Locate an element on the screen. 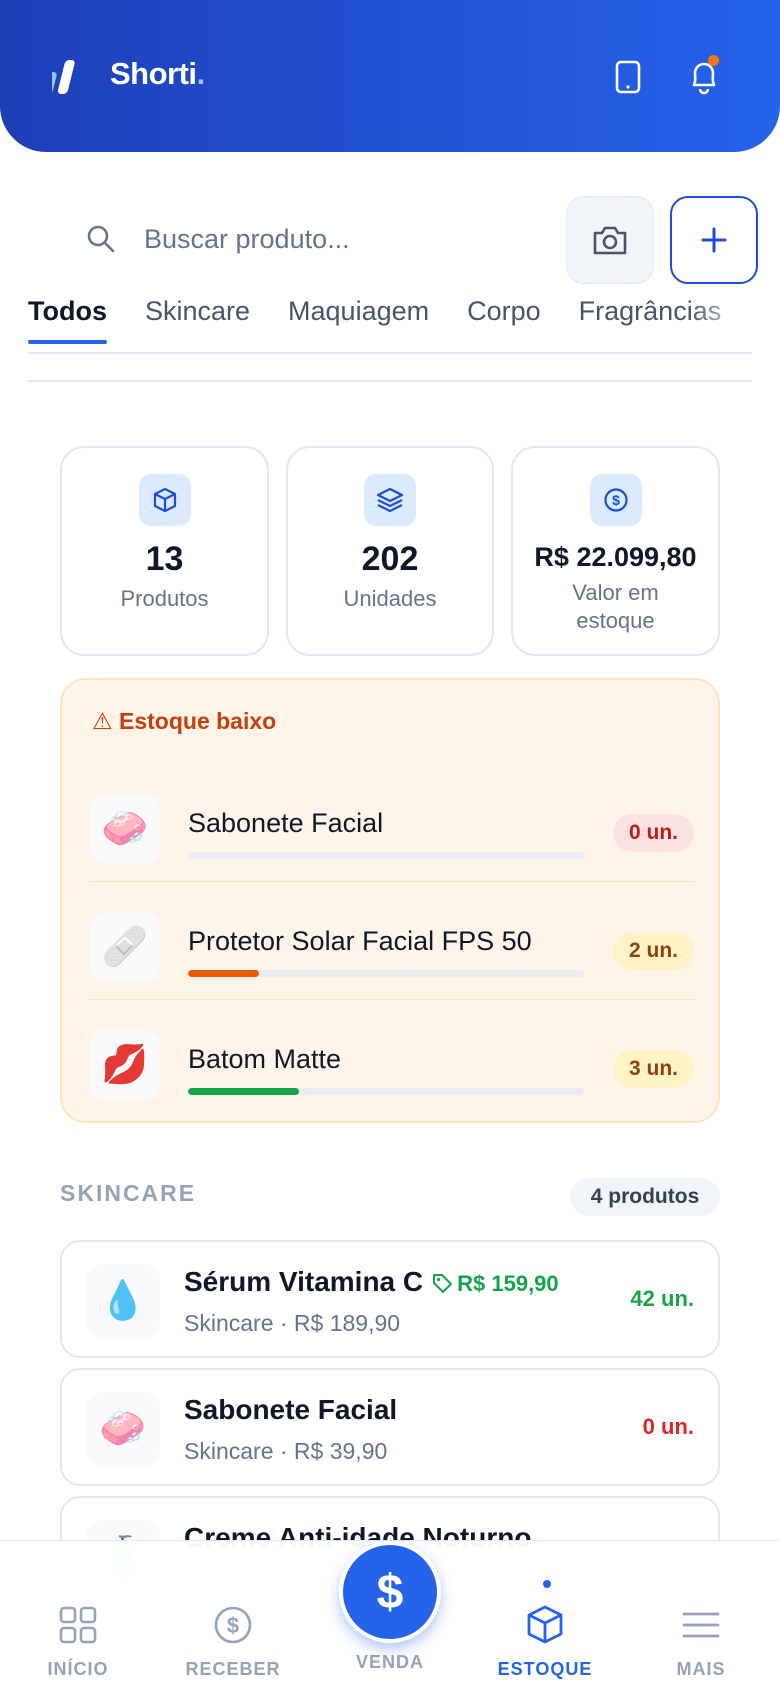  camera-icon is located at coordinates (610, 240).